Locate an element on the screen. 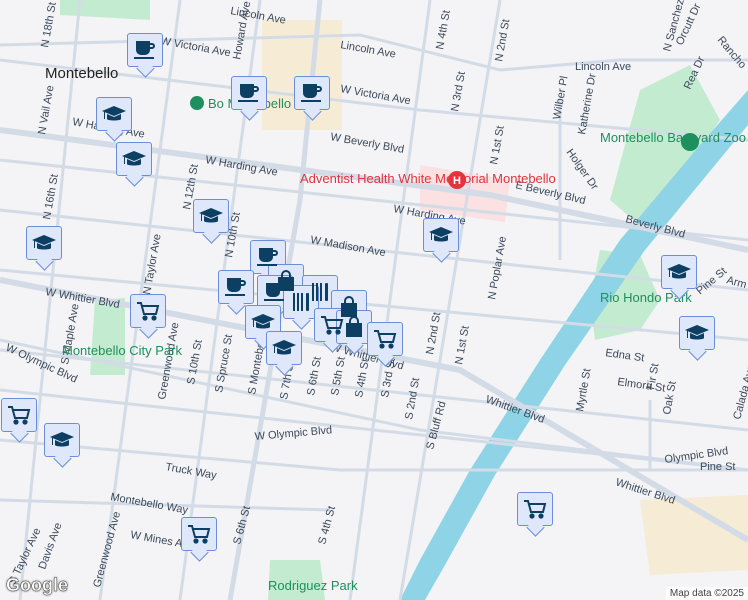  street-label: Truck Way is located at coordinates (191, 471).